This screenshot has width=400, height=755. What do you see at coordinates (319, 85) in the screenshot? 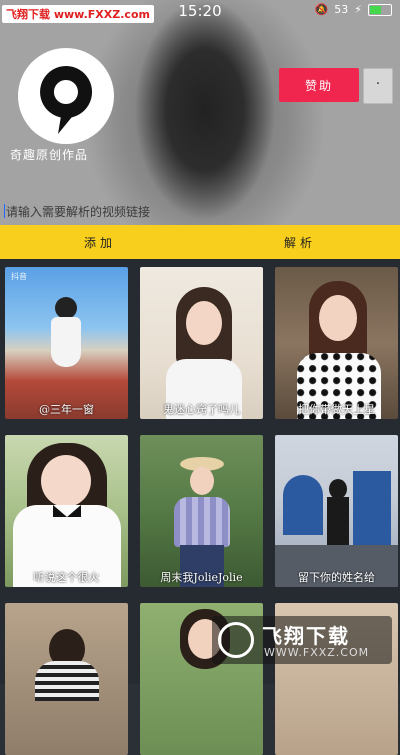
I see `donate-button: 赞助` at bounding box center [319, 85].